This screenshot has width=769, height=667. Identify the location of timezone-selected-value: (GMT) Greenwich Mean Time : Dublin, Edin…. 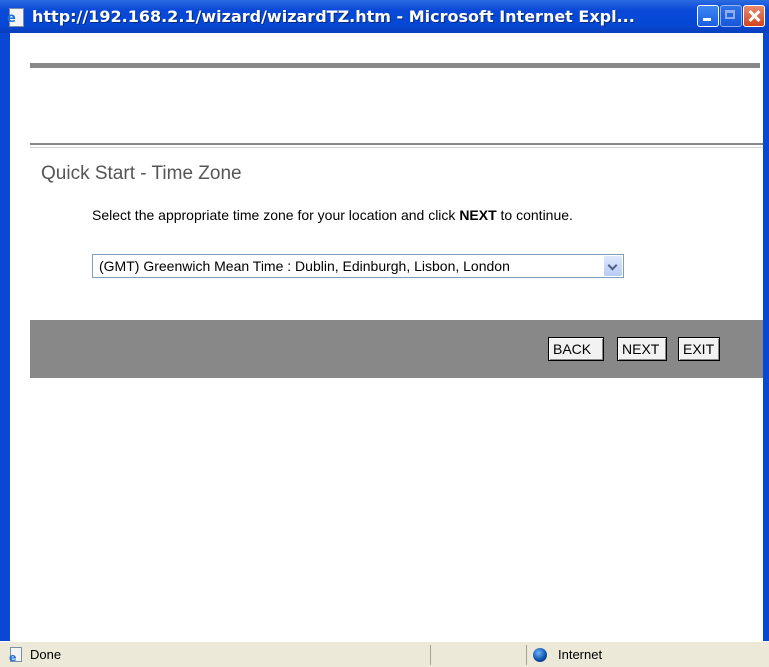
(304, 266).